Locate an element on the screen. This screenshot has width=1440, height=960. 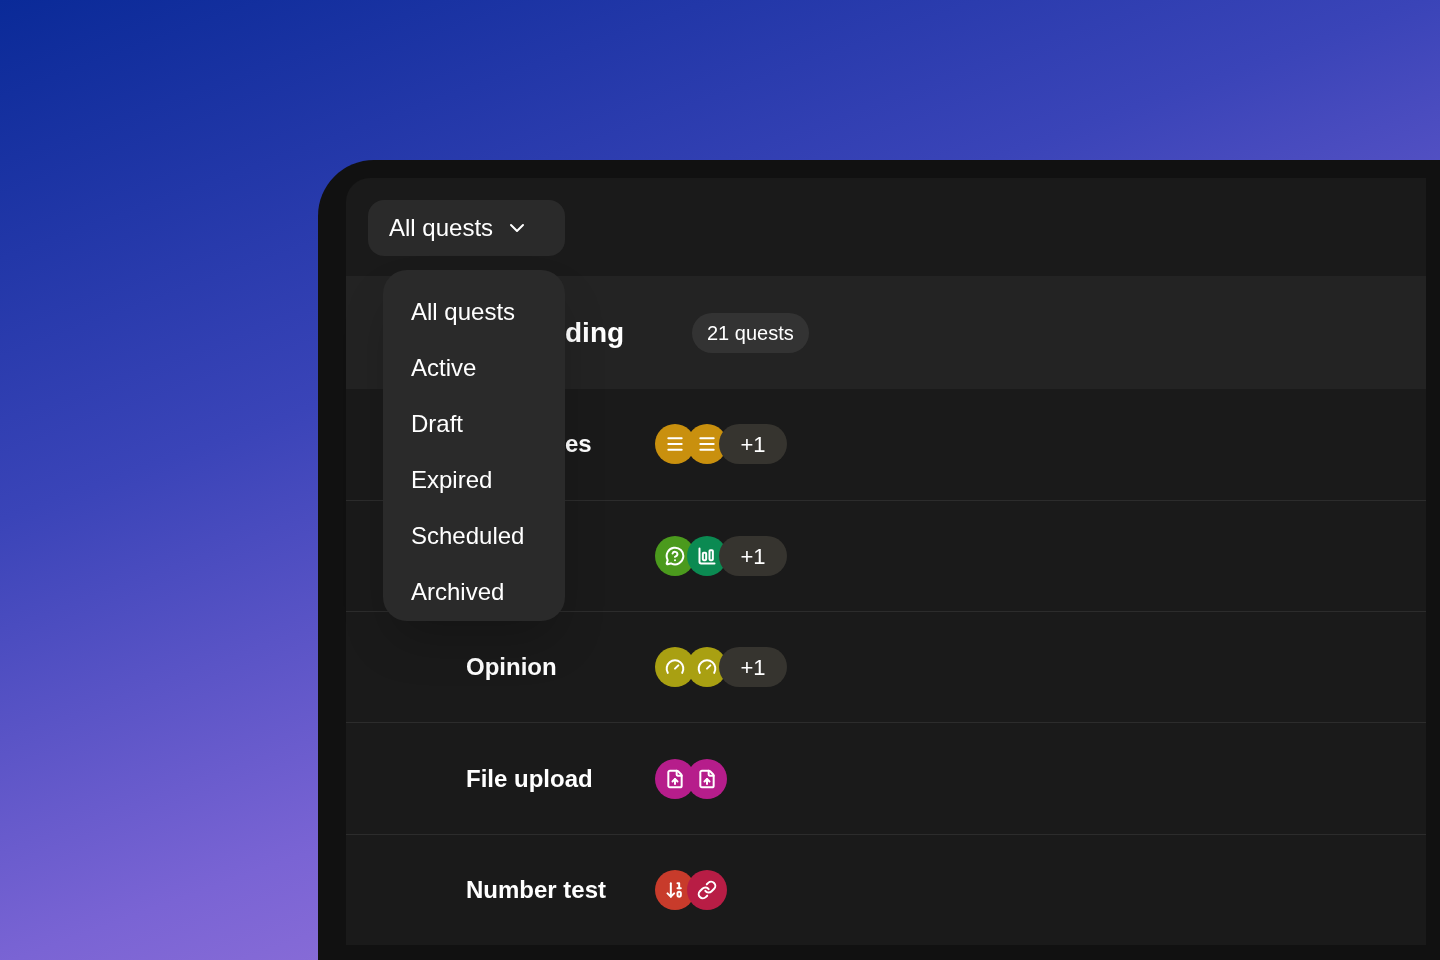
group-title: ding is located at coordinates (595, 332).